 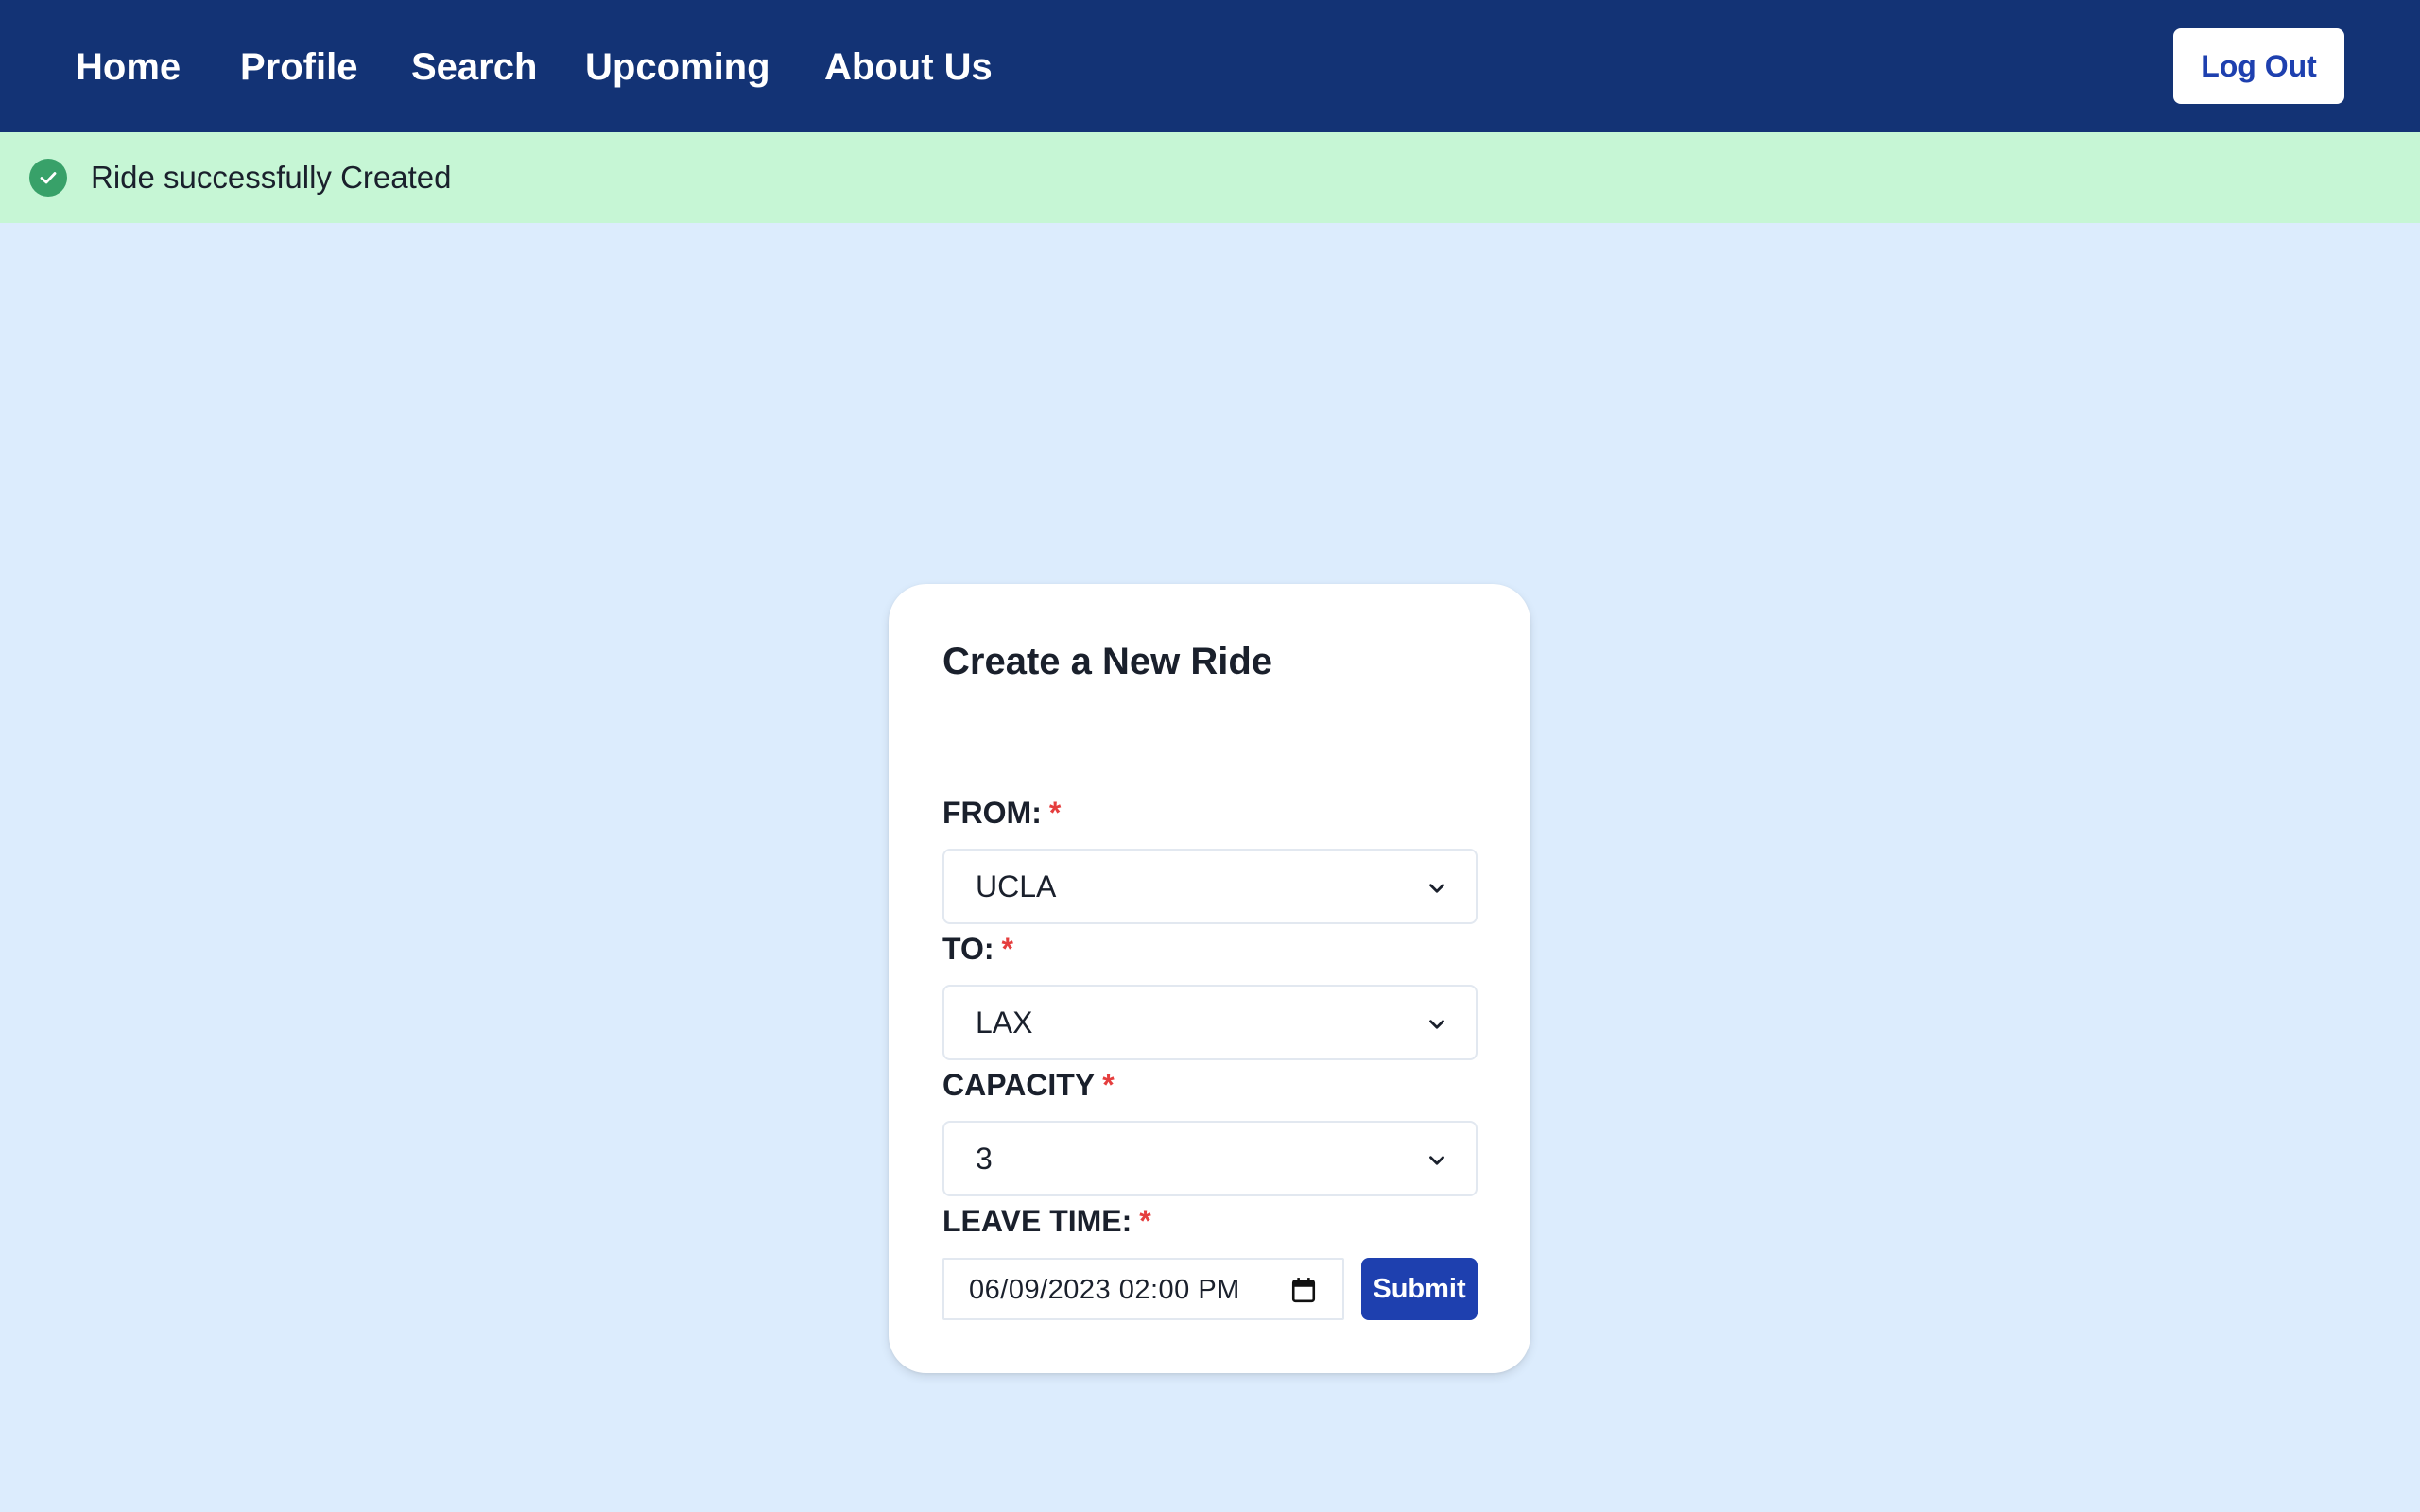 I want to click on capacity-select: 3, so click(x=1210, y=1158).